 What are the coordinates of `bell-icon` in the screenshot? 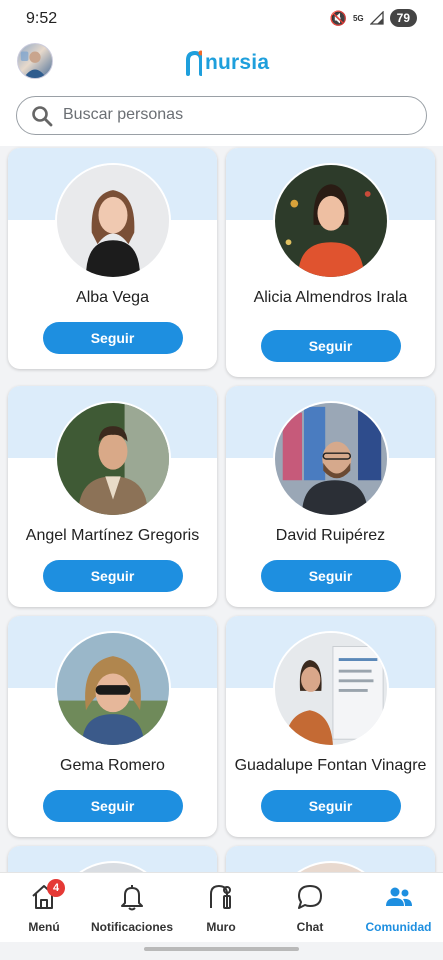 It's located at (132, 898).